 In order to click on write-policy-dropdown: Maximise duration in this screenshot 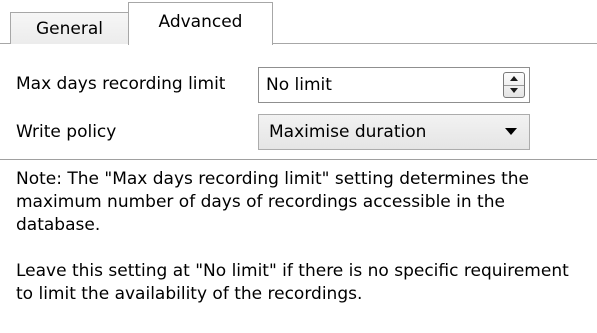, I will do `click(394, 132)`.